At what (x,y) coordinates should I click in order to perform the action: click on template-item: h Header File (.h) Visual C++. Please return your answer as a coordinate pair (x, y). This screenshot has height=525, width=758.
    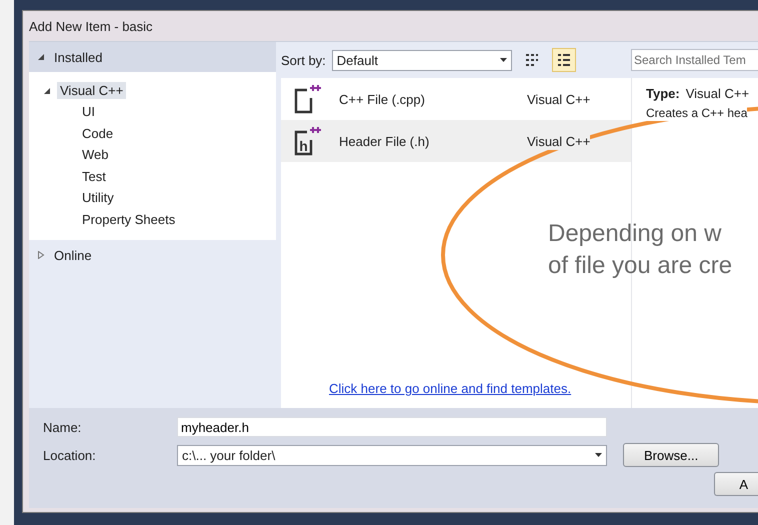
    Looking at the image, I should click on (456, 141).